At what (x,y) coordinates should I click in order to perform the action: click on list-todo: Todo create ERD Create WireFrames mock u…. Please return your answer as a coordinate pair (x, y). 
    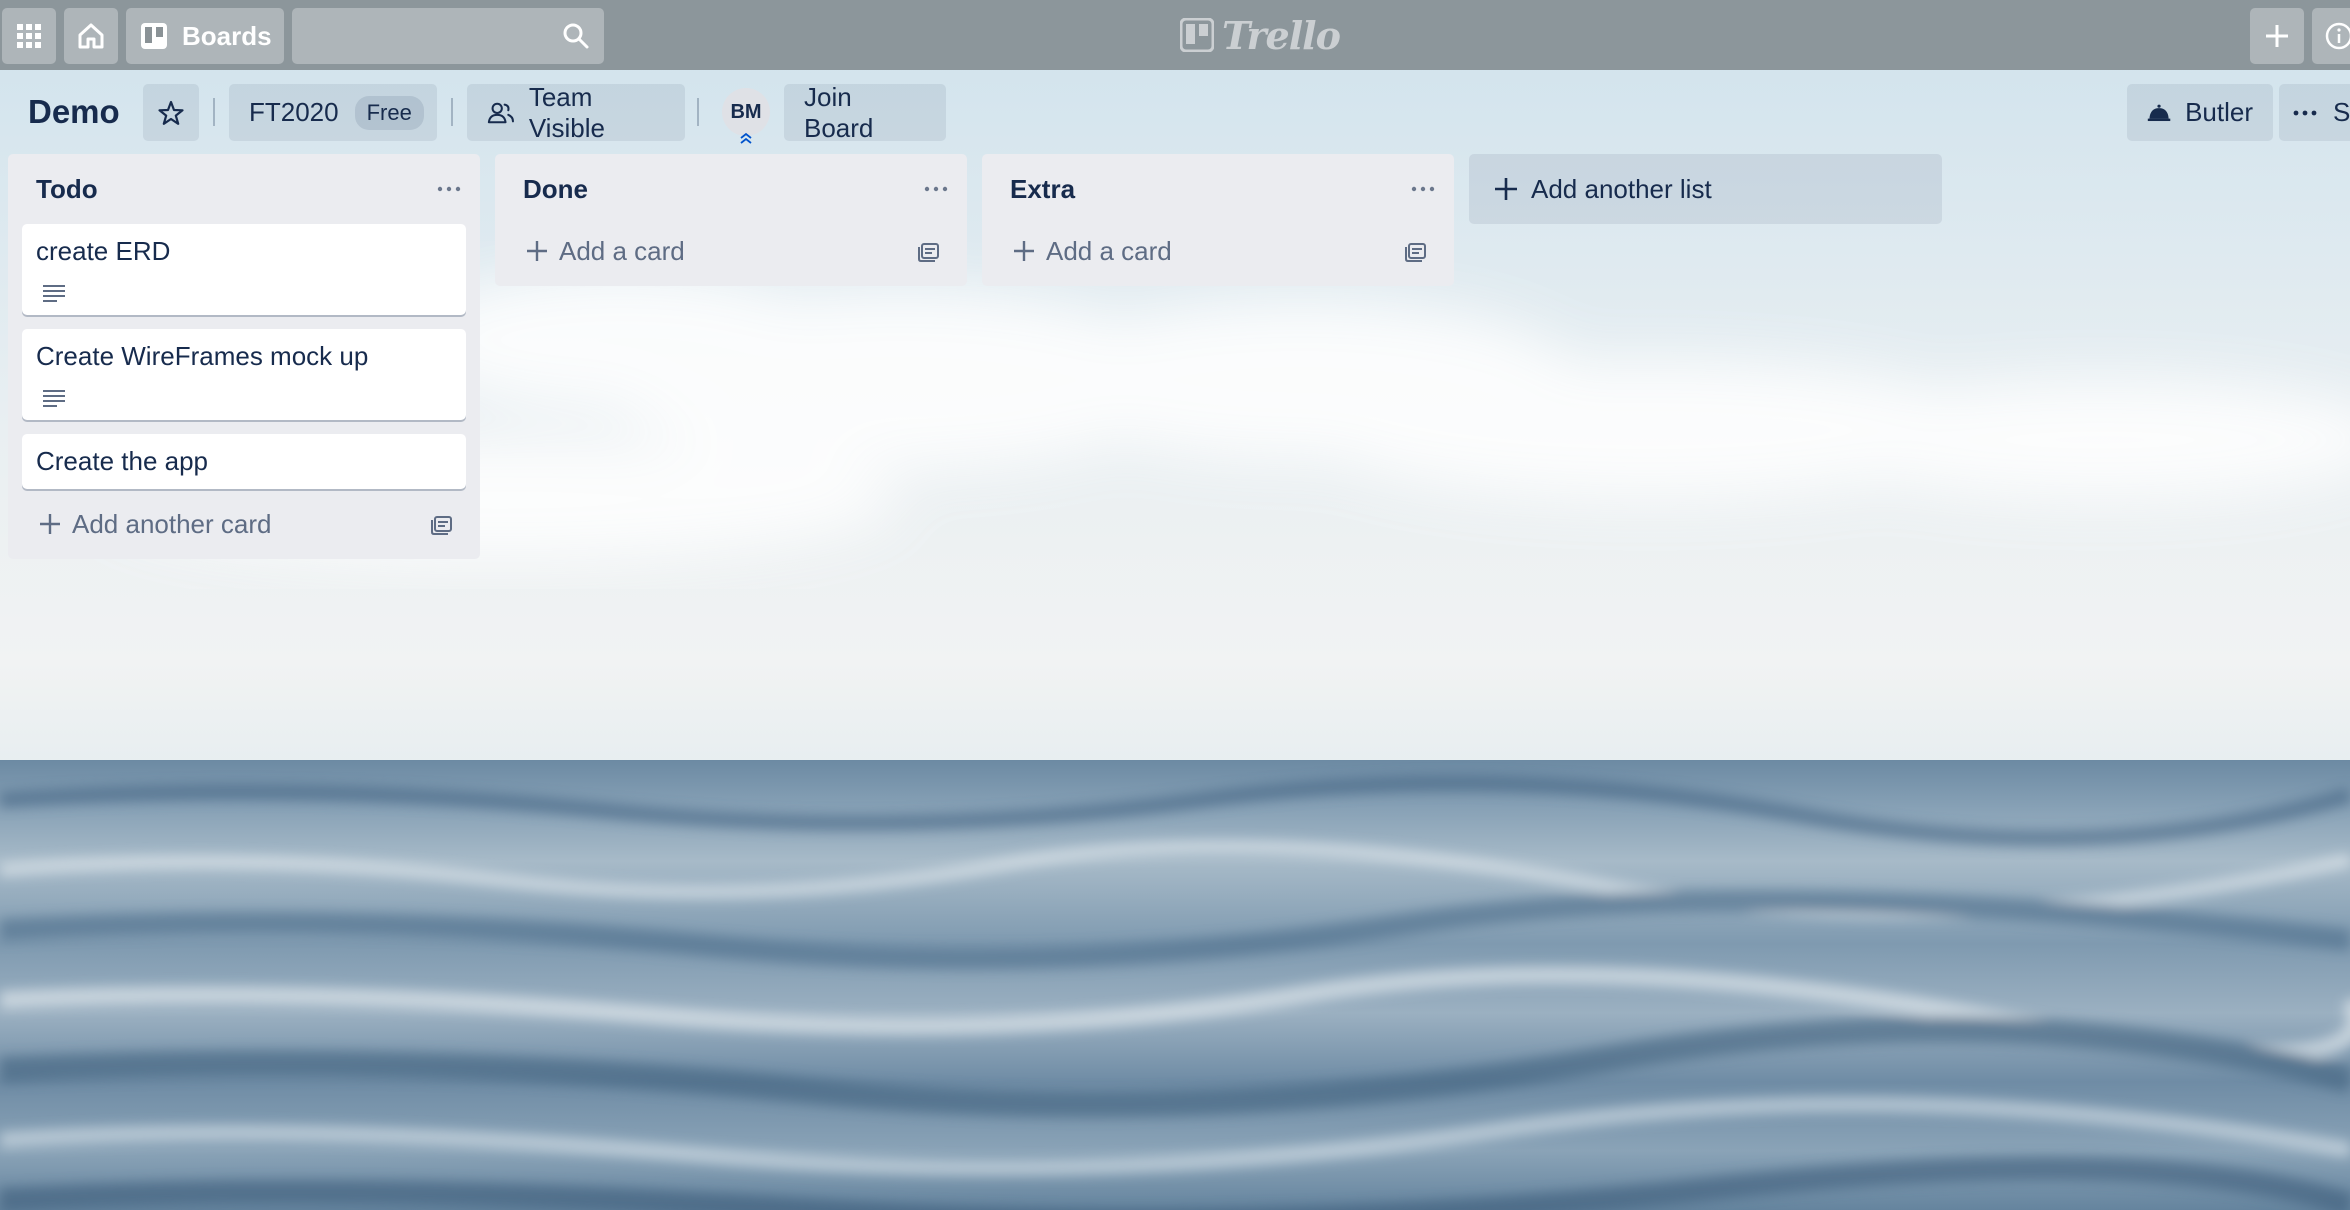
    Looking at the image, I should click on (244, 356).